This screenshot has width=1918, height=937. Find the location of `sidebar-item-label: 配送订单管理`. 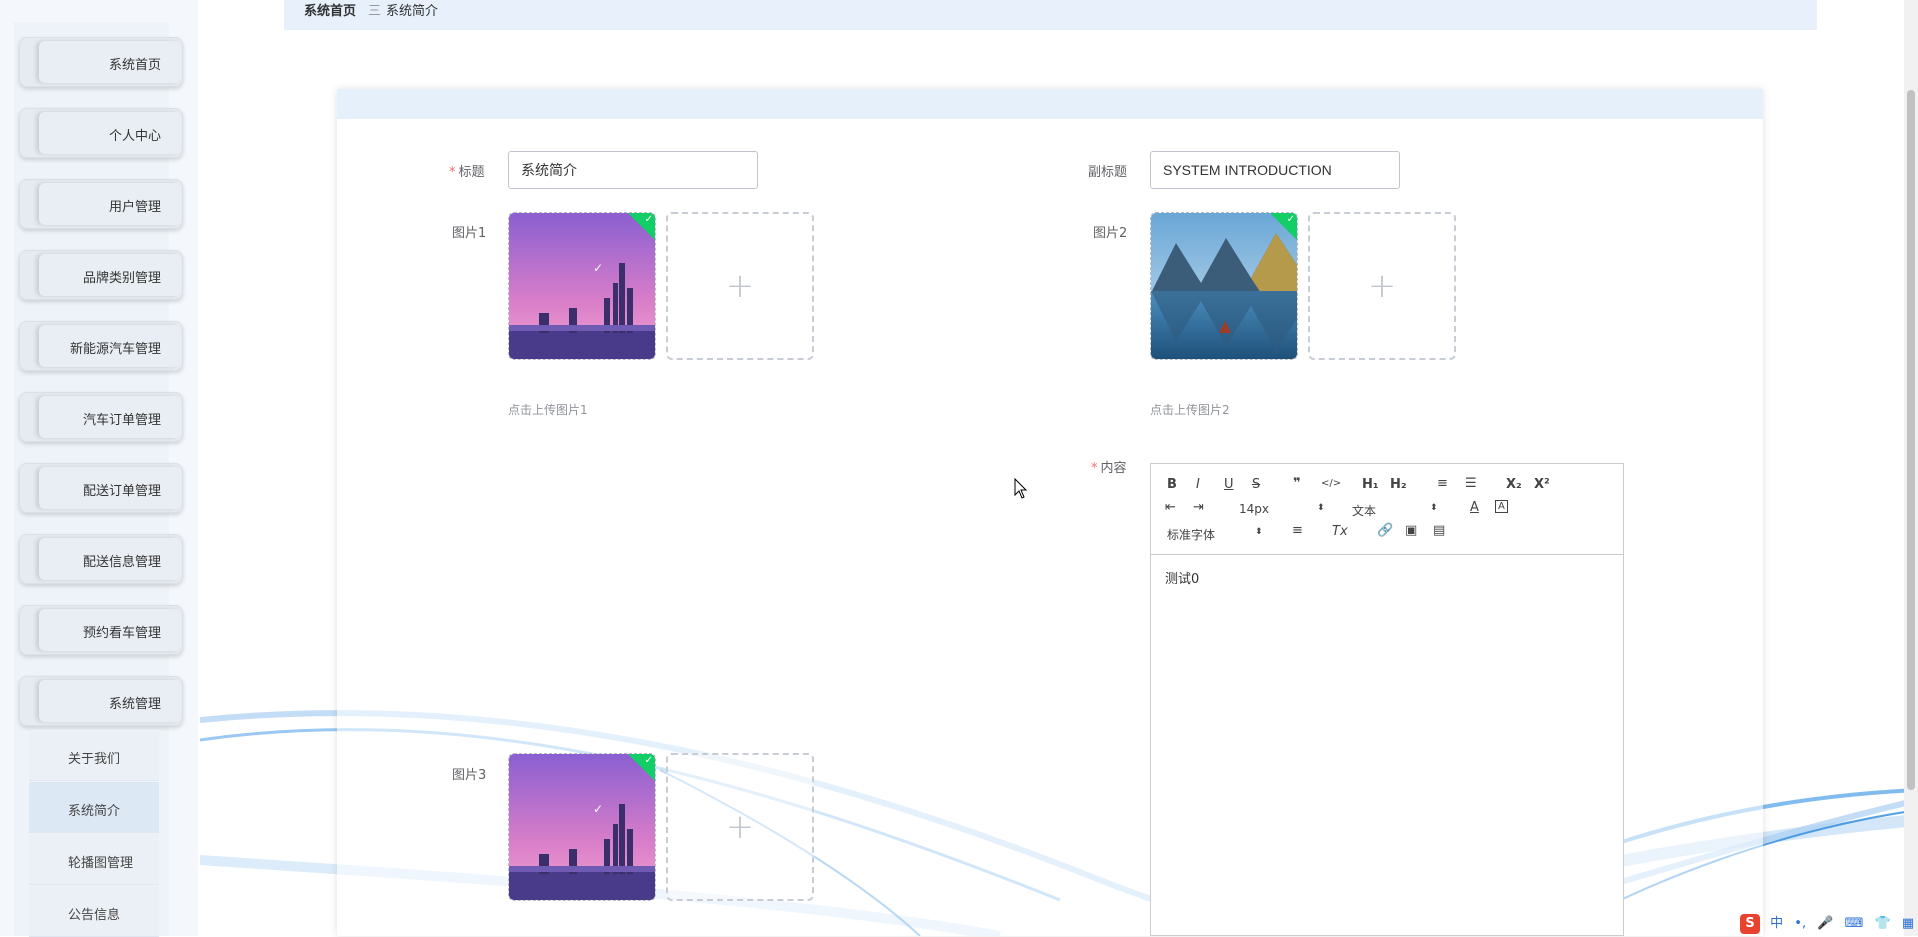

sidebar-item-label: 配送订单管理 is located at coordinates (121, 491).